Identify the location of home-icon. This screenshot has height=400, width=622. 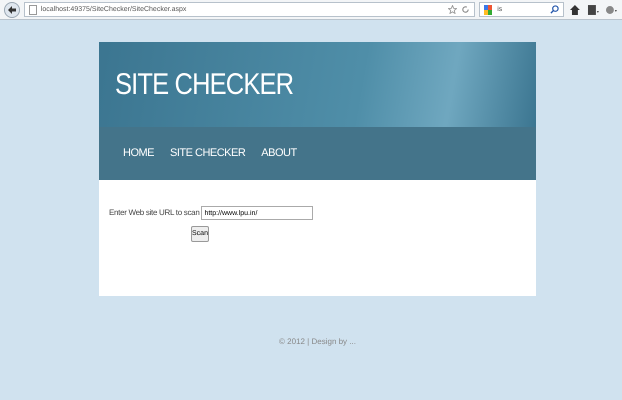
(575, 9).